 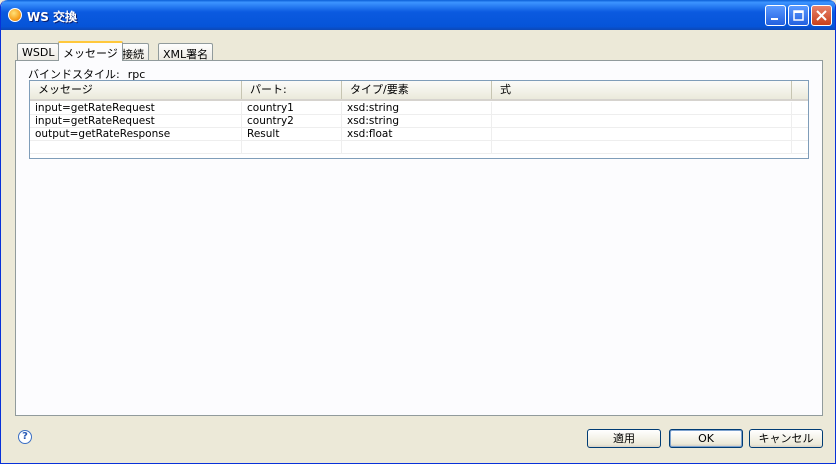 I want to click on cell-type: xsd:float, so click(x=417, y=134).